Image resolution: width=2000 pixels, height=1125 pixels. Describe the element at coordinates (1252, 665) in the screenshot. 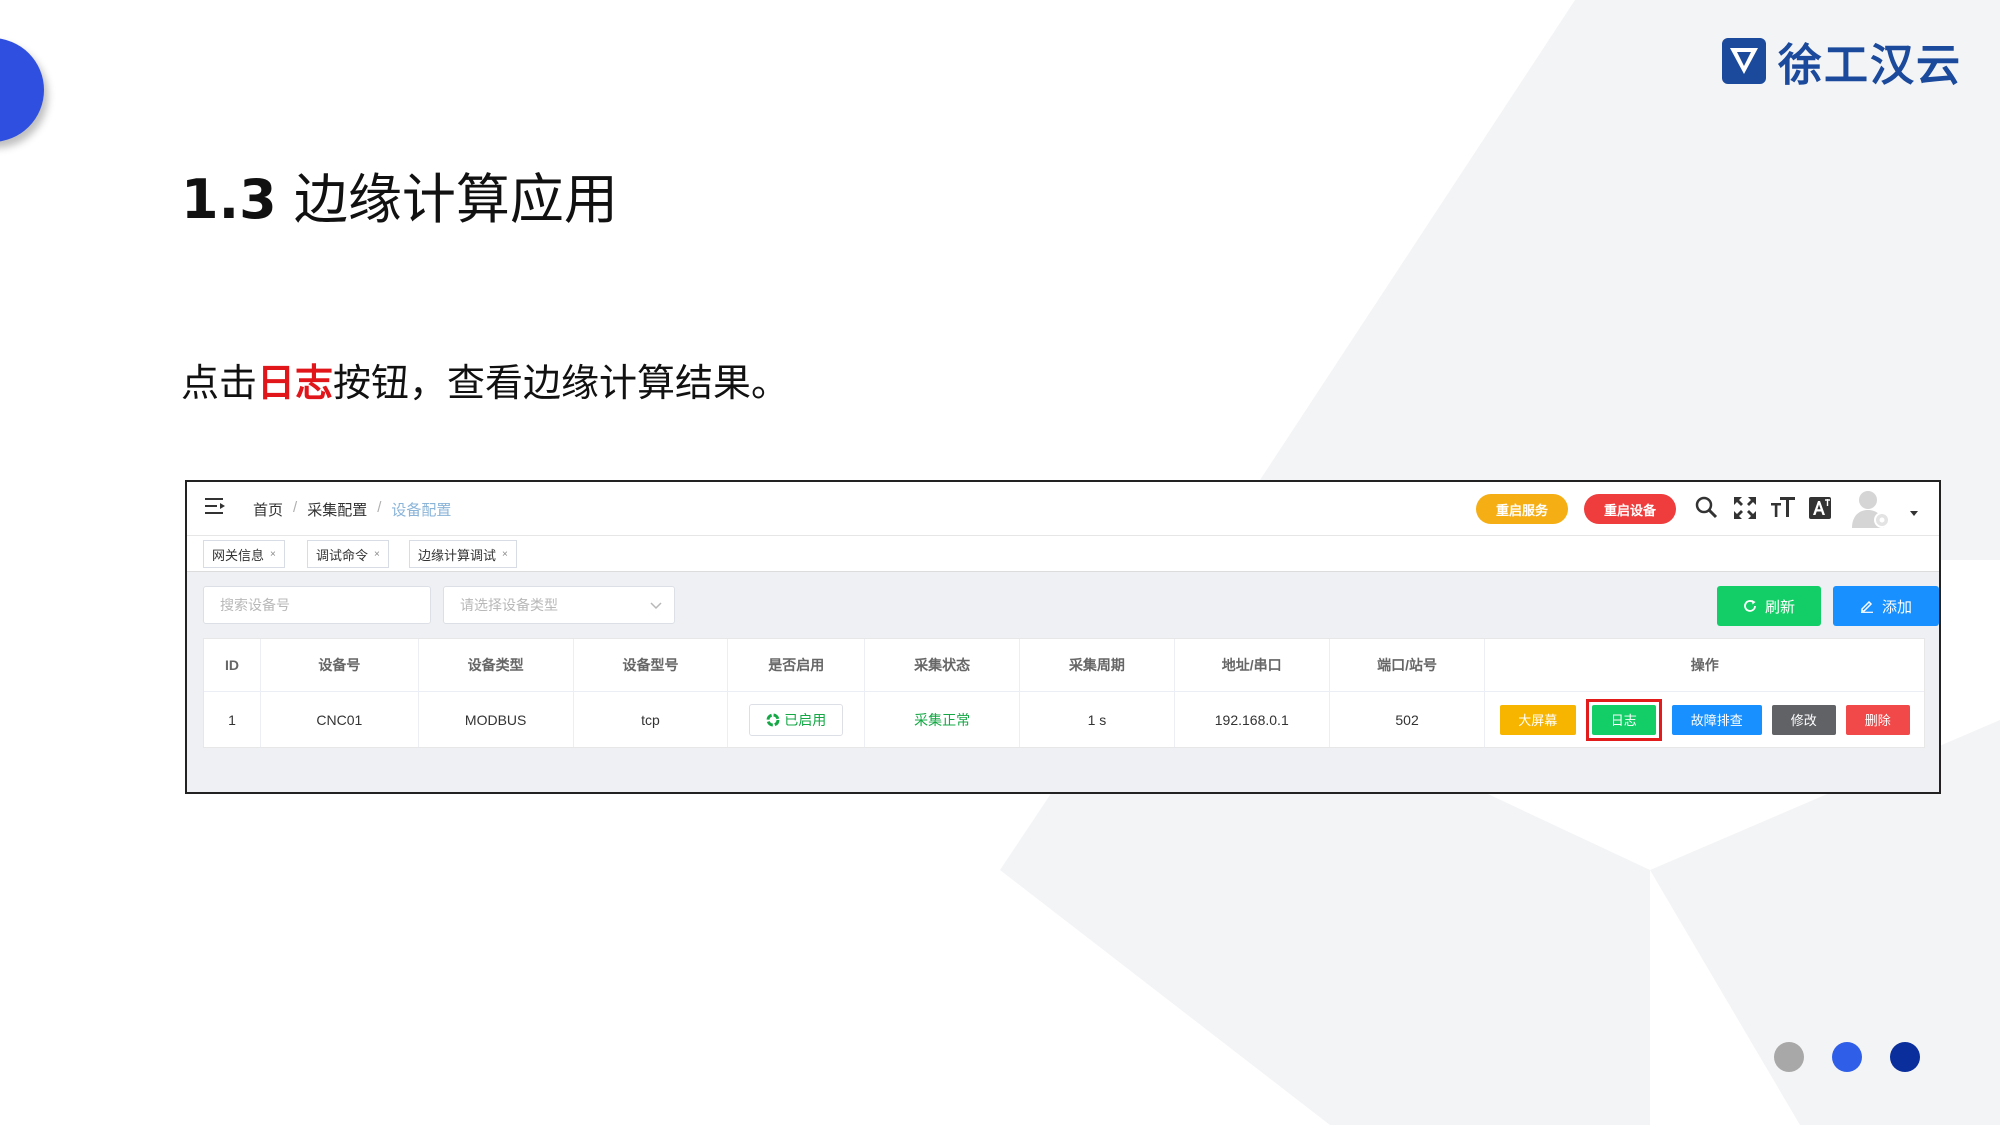

I see `col-header: 地址/串口` at that location.